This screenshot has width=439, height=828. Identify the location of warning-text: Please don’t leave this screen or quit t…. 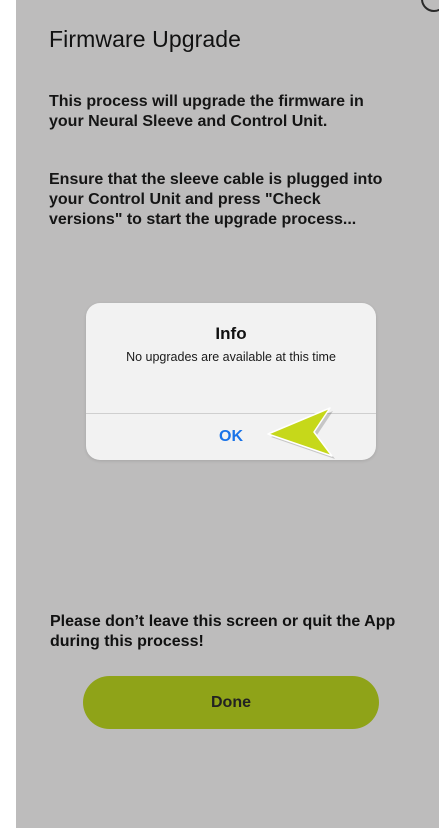
(223, 631).